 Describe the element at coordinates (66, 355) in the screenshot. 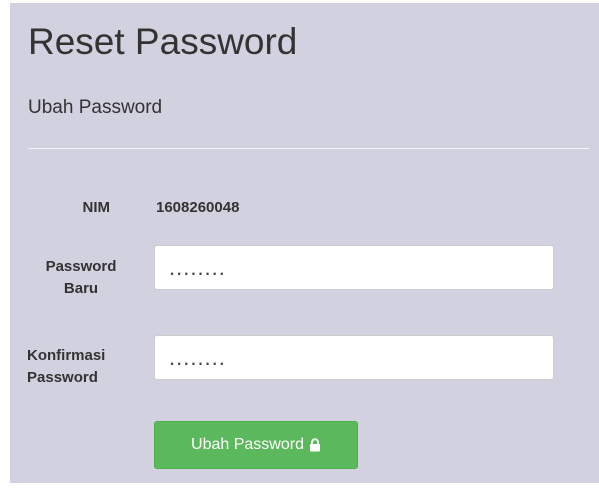

I see `confirm-password-label-line1: Konfirmasi` at that location.